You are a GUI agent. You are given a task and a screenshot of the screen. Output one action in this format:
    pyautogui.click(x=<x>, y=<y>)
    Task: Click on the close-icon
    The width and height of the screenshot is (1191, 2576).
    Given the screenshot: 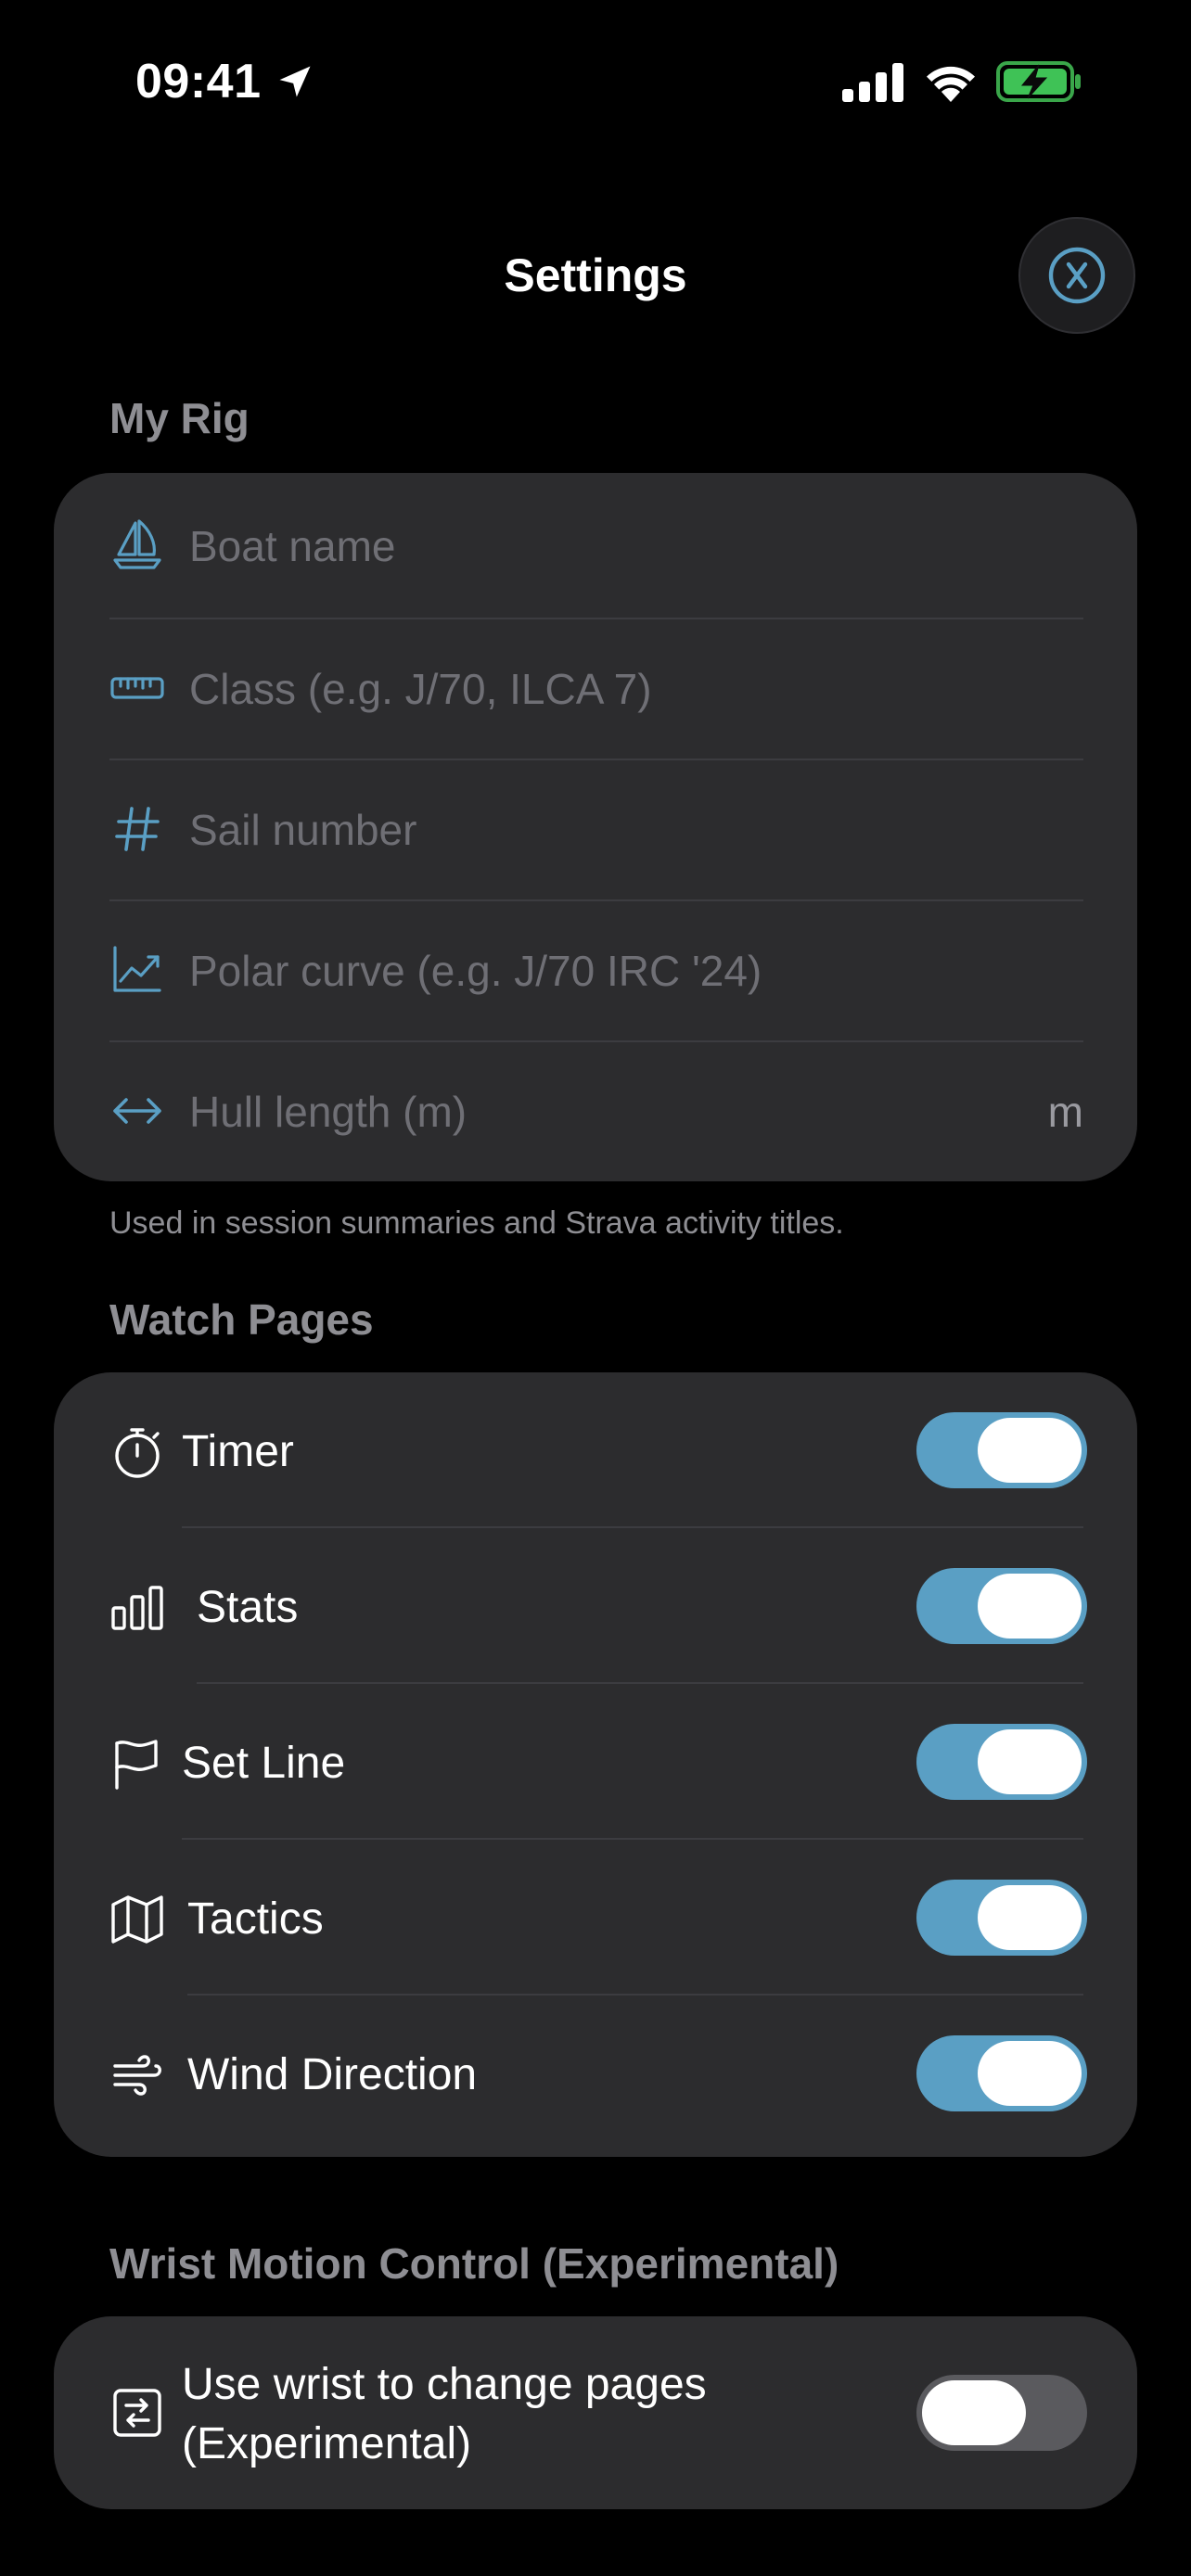 What is the action you would take?
    pyautogui.click(x=1077, y=276)
    